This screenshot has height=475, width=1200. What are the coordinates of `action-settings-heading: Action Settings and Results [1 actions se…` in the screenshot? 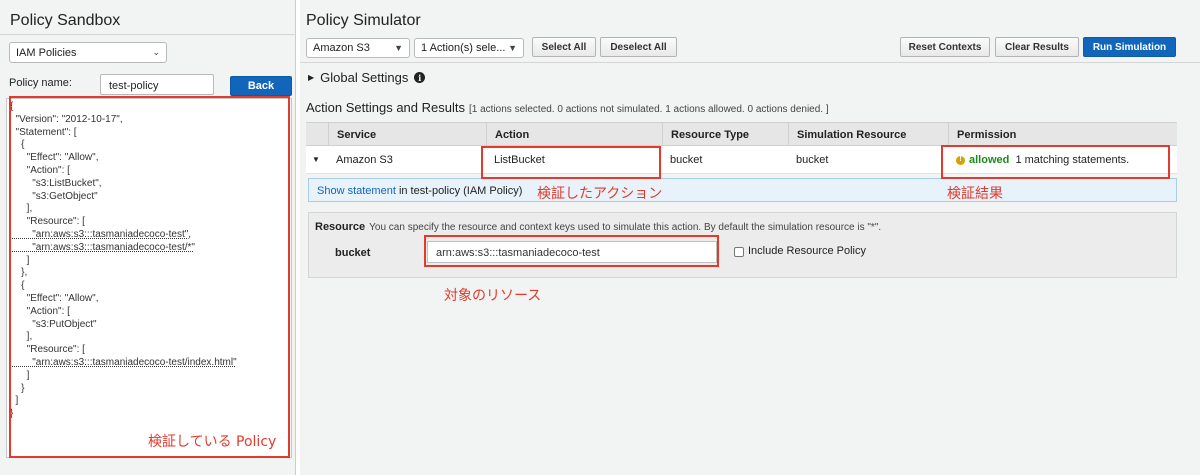 It's located at (567, 107).